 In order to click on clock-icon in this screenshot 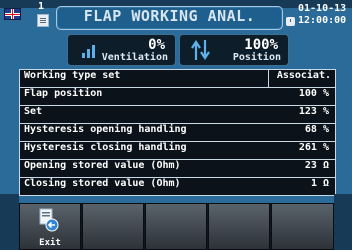, I will do `click(290, 21)`.